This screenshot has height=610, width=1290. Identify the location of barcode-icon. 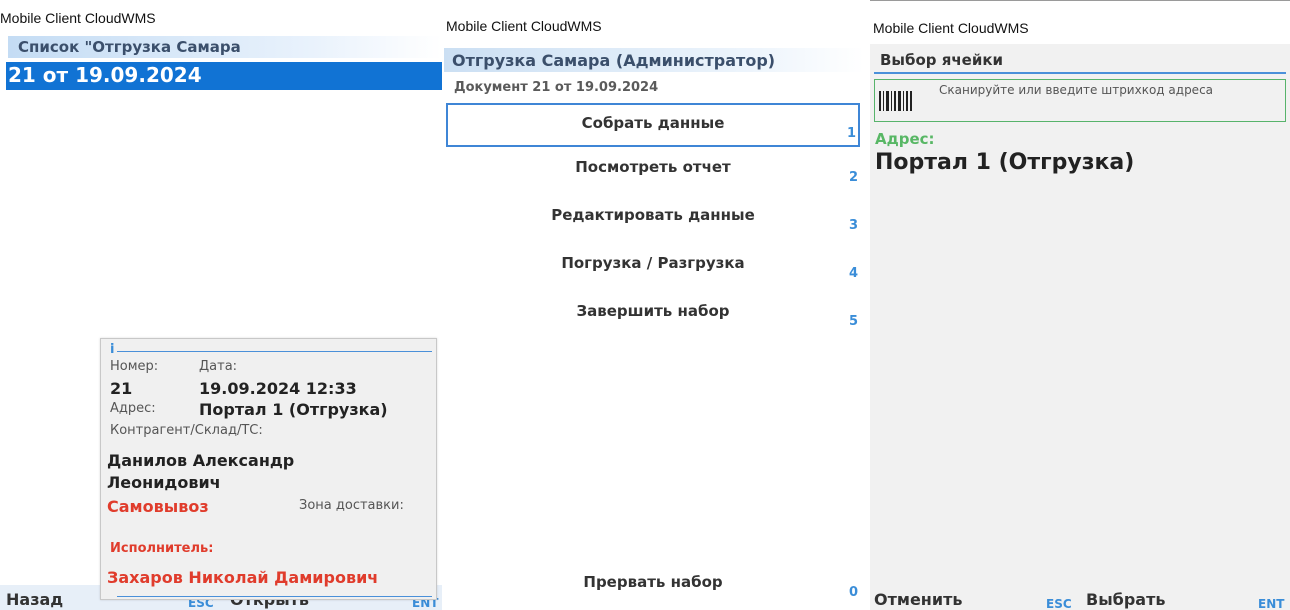
(895, 101).